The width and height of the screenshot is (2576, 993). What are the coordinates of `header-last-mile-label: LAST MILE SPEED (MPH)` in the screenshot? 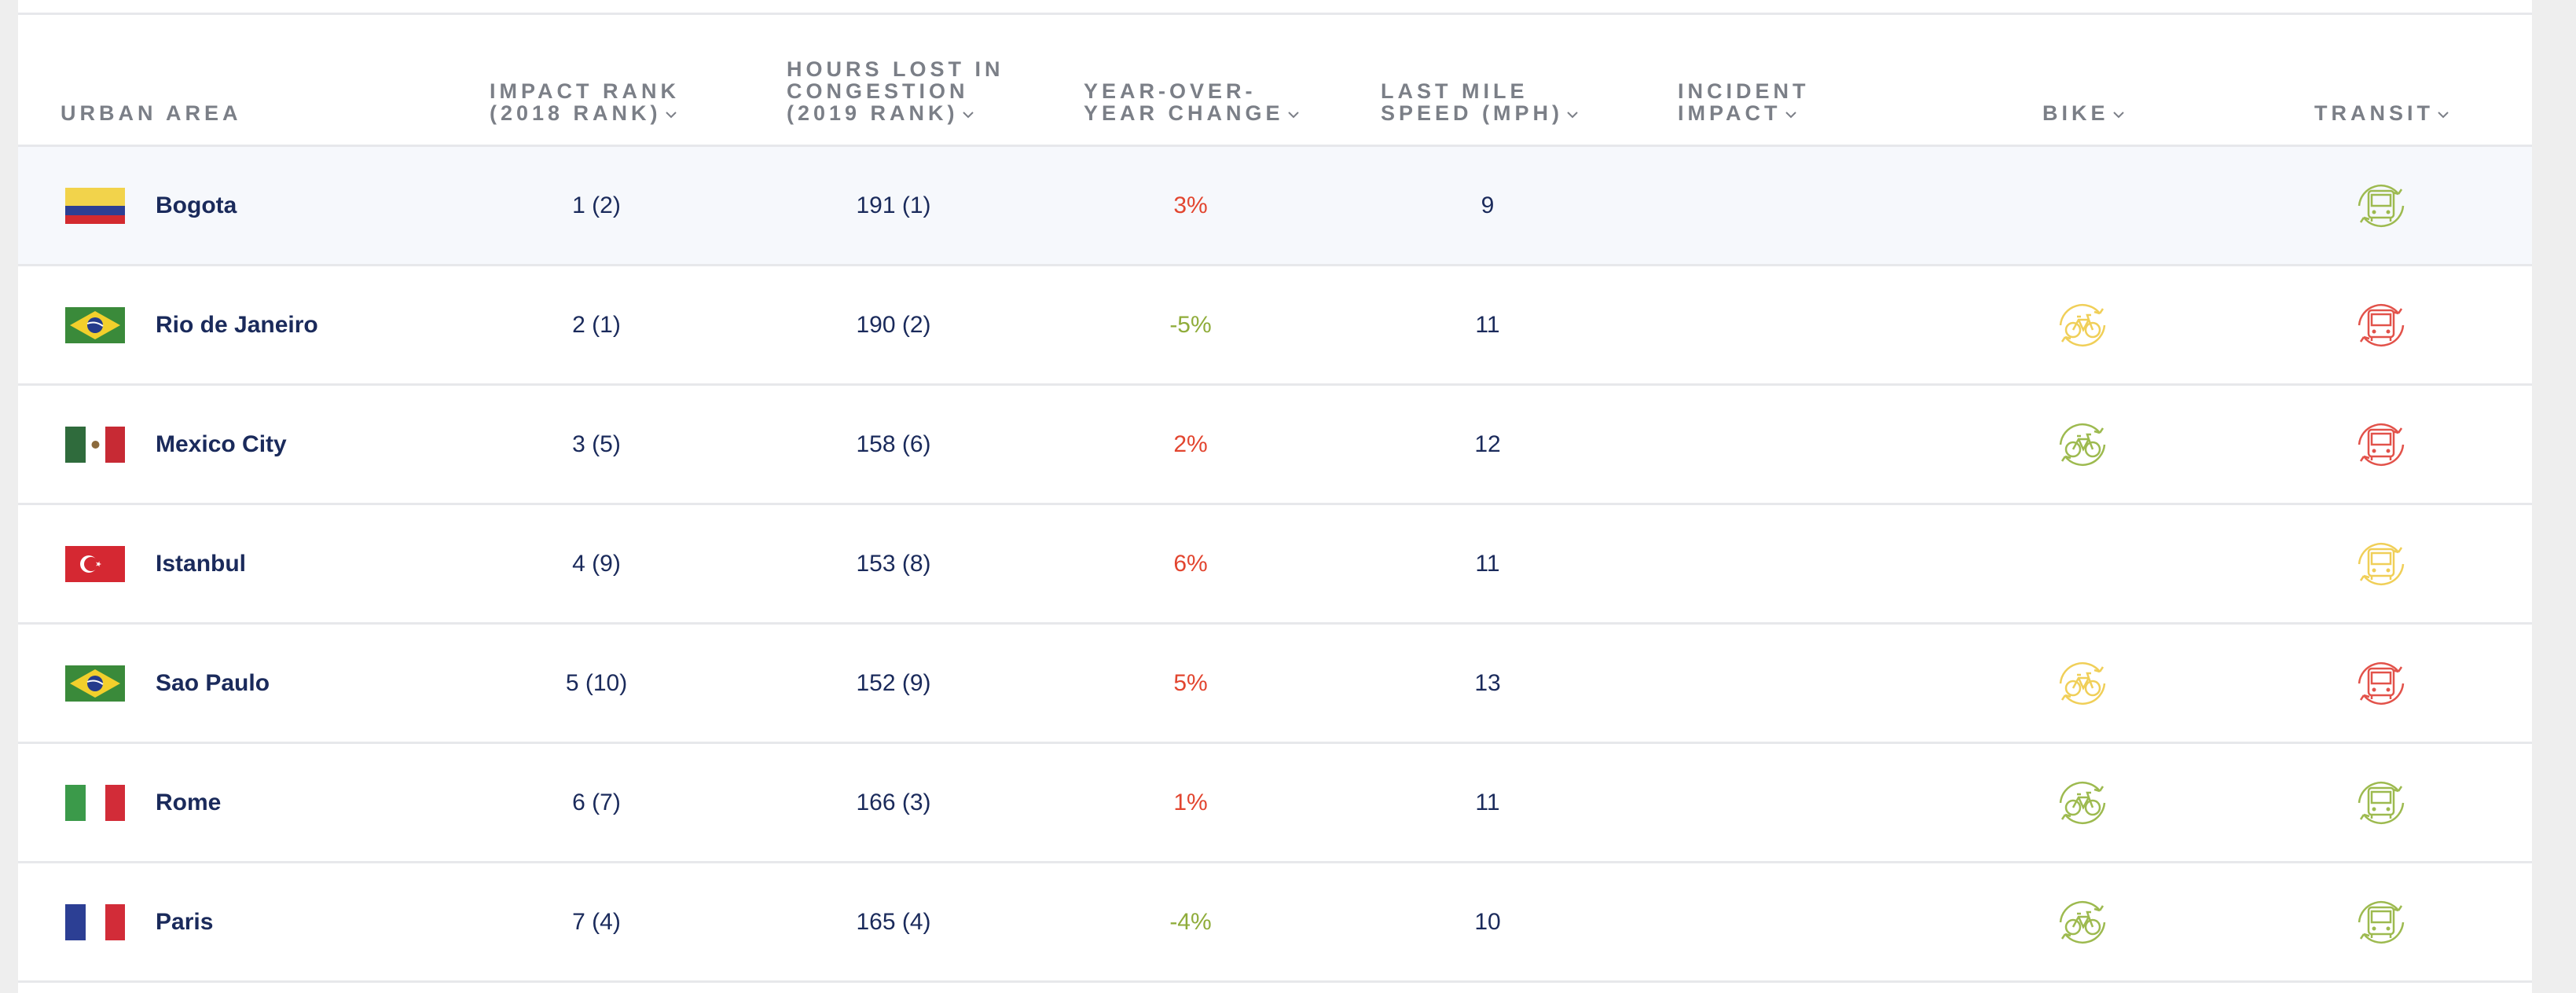 It's located at (1472, 102).